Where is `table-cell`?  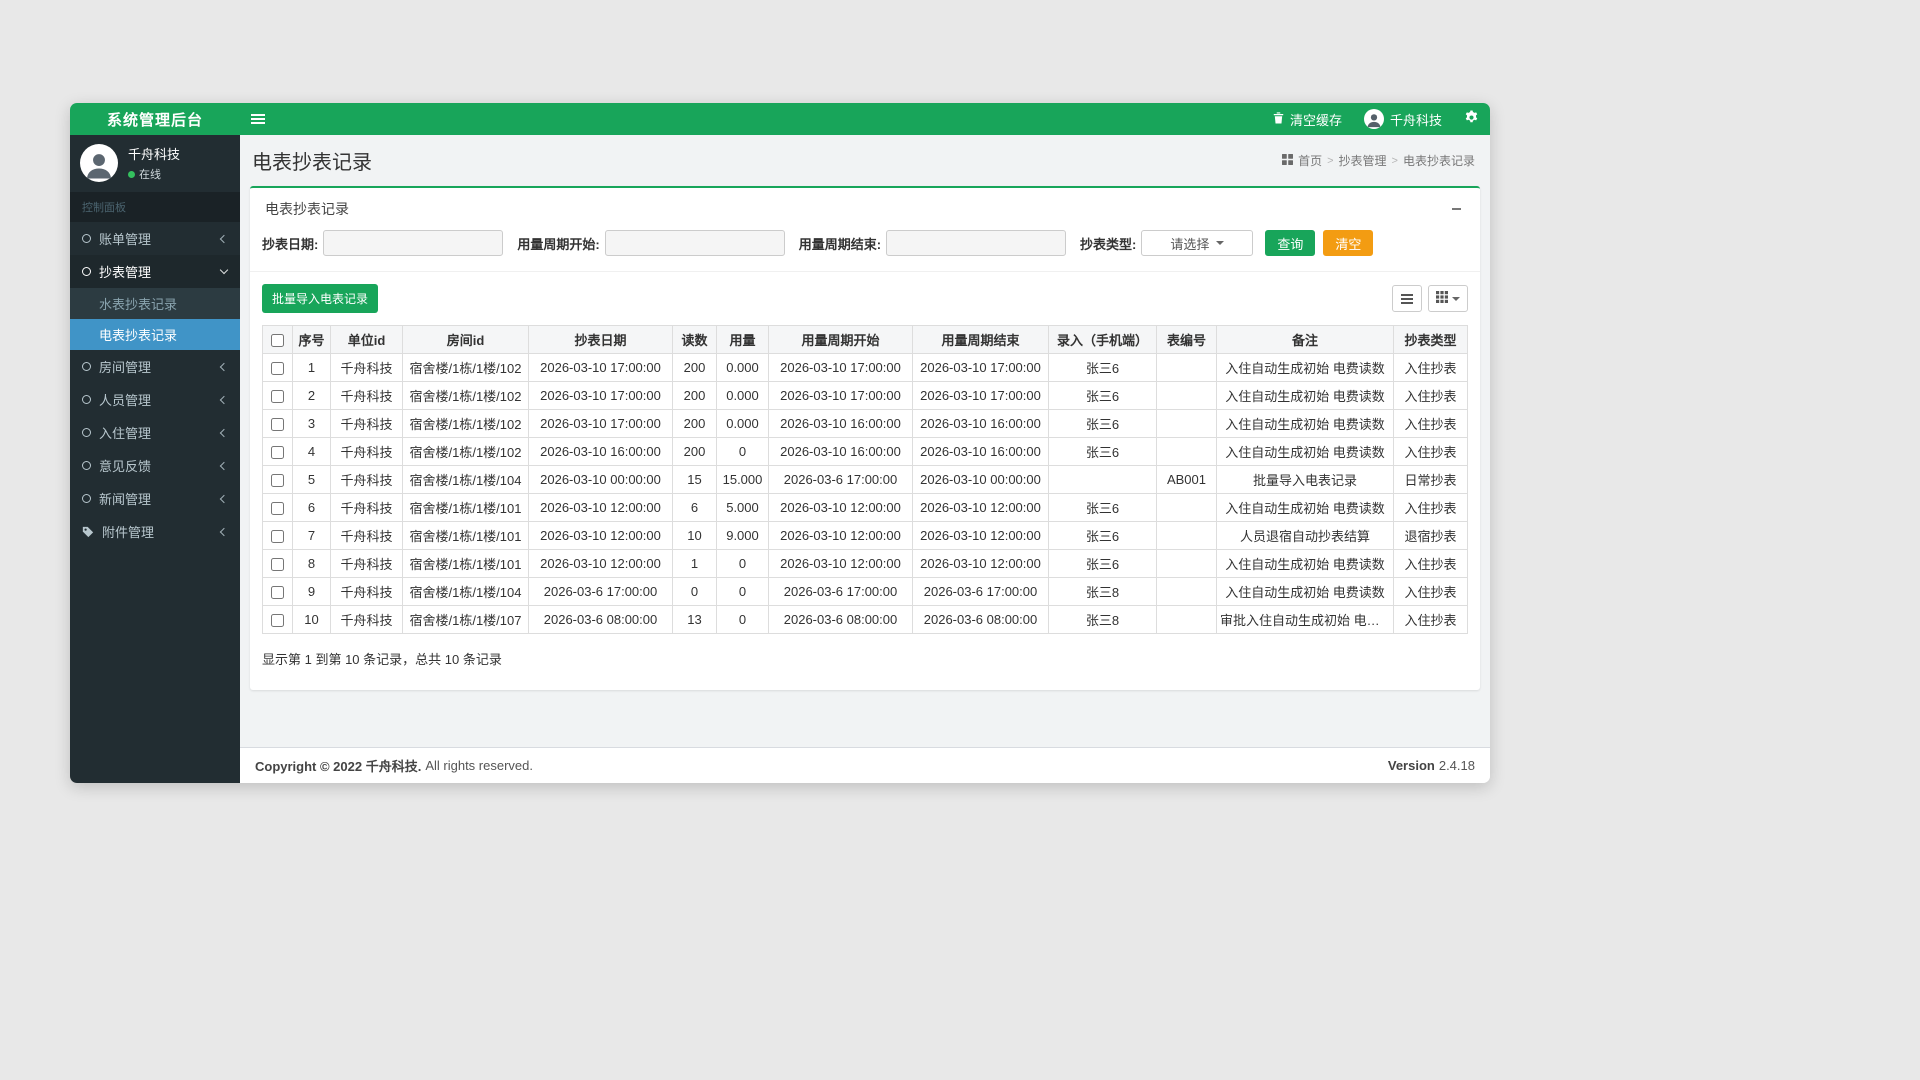 table-cell is located at coordinates (1186, 451).